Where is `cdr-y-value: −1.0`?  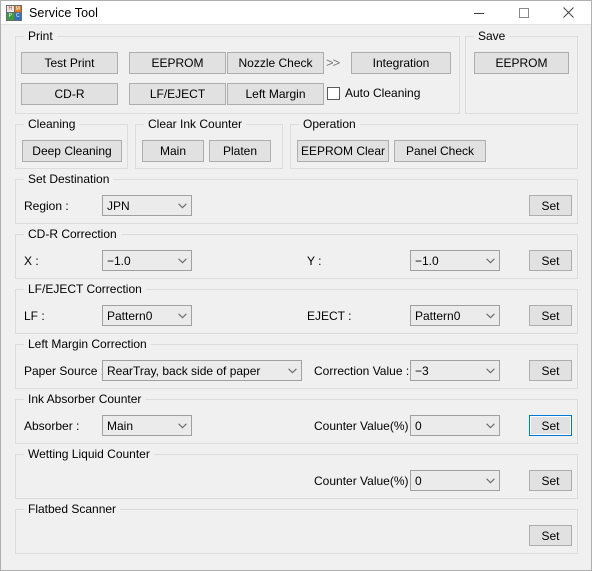 cdr-y-value: −1.0 is located at coordinates (427, 260).